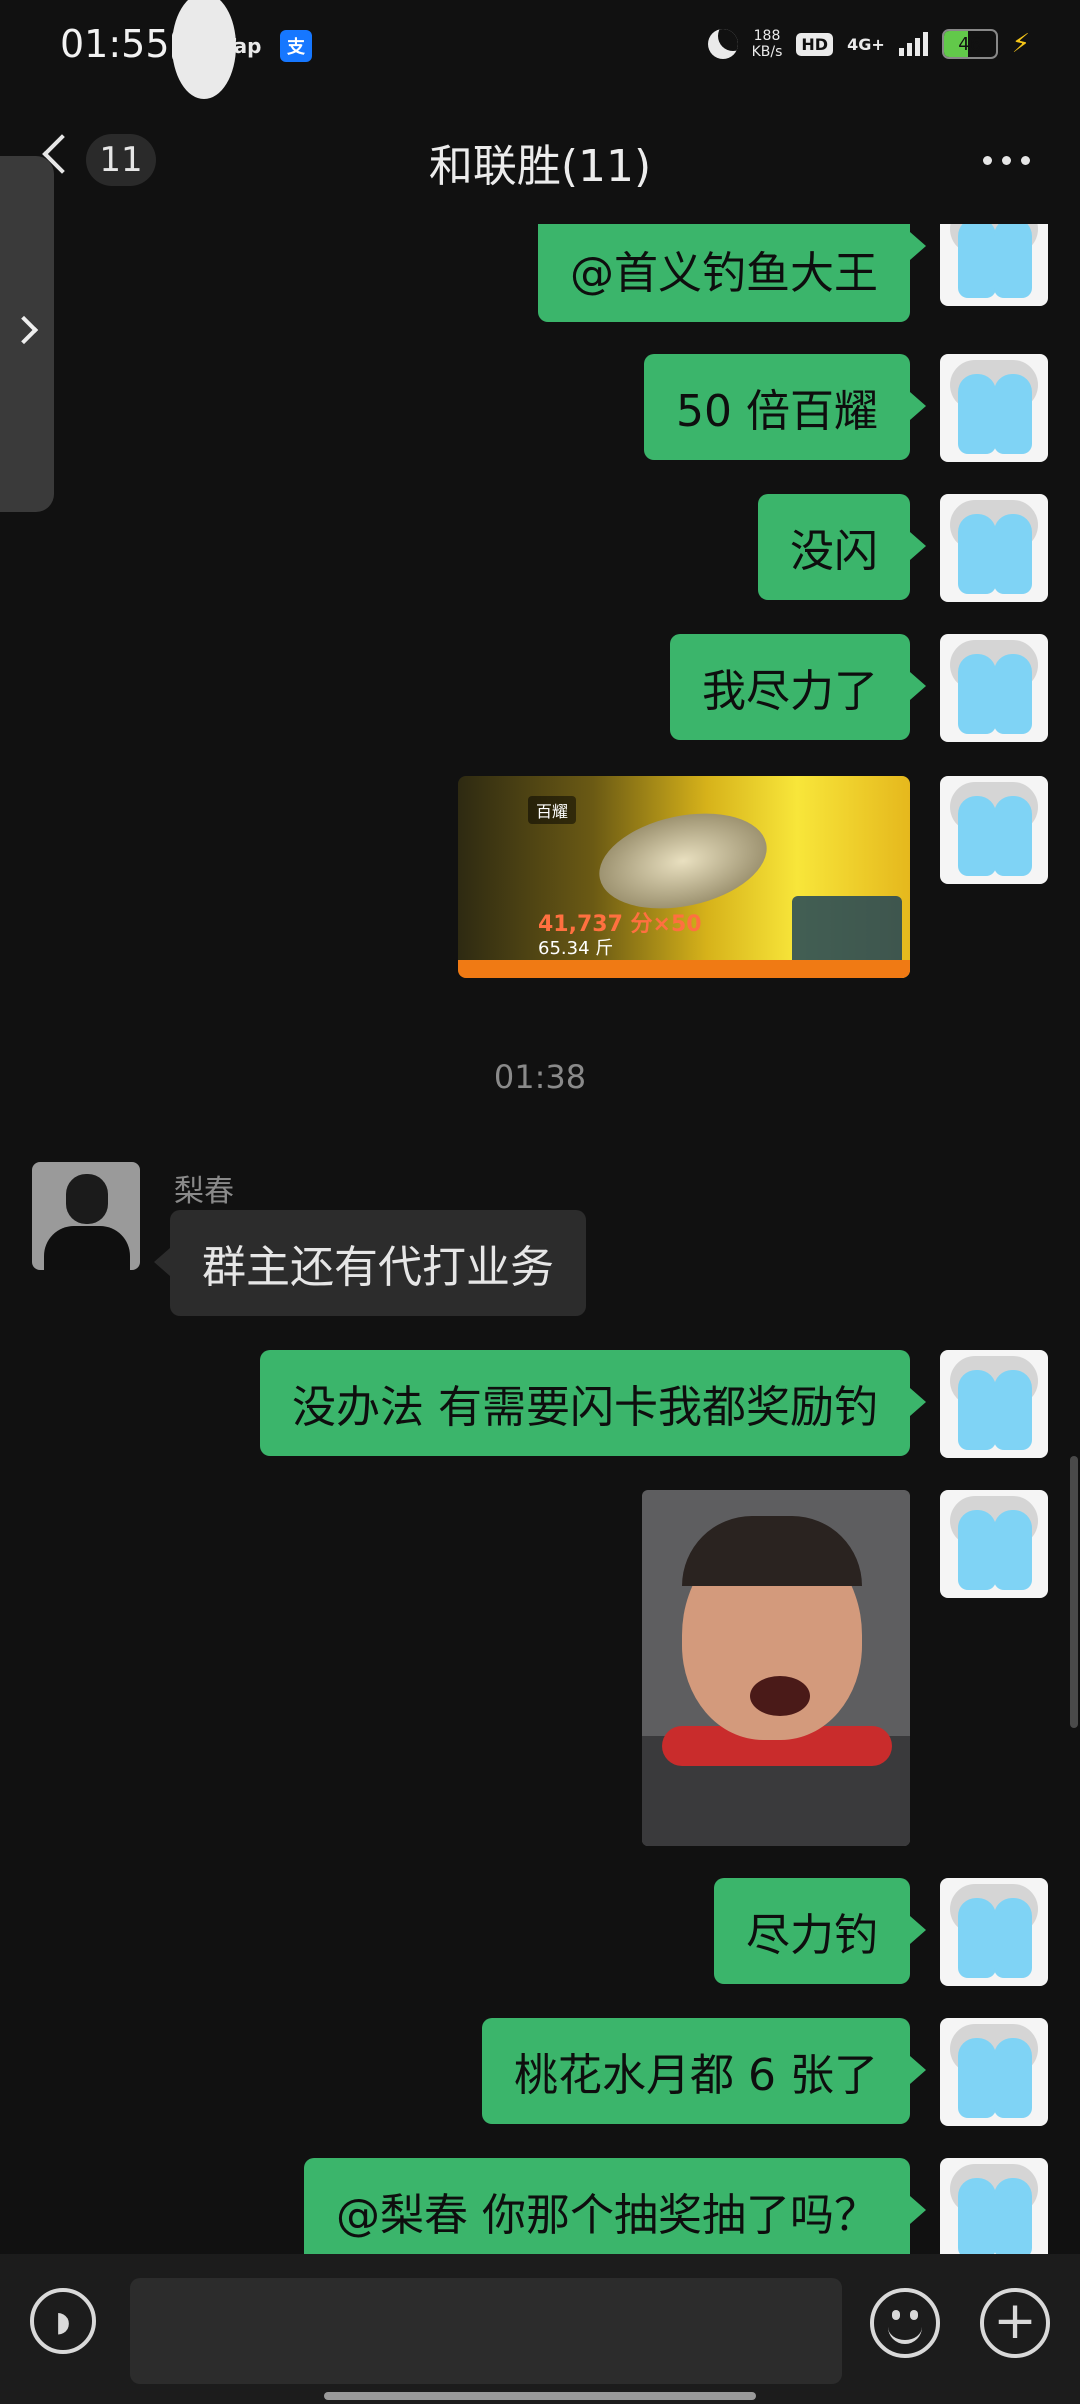  Describe the element at coordinates (913, 44) in the screenshot. I see `signal-icon` at that location.